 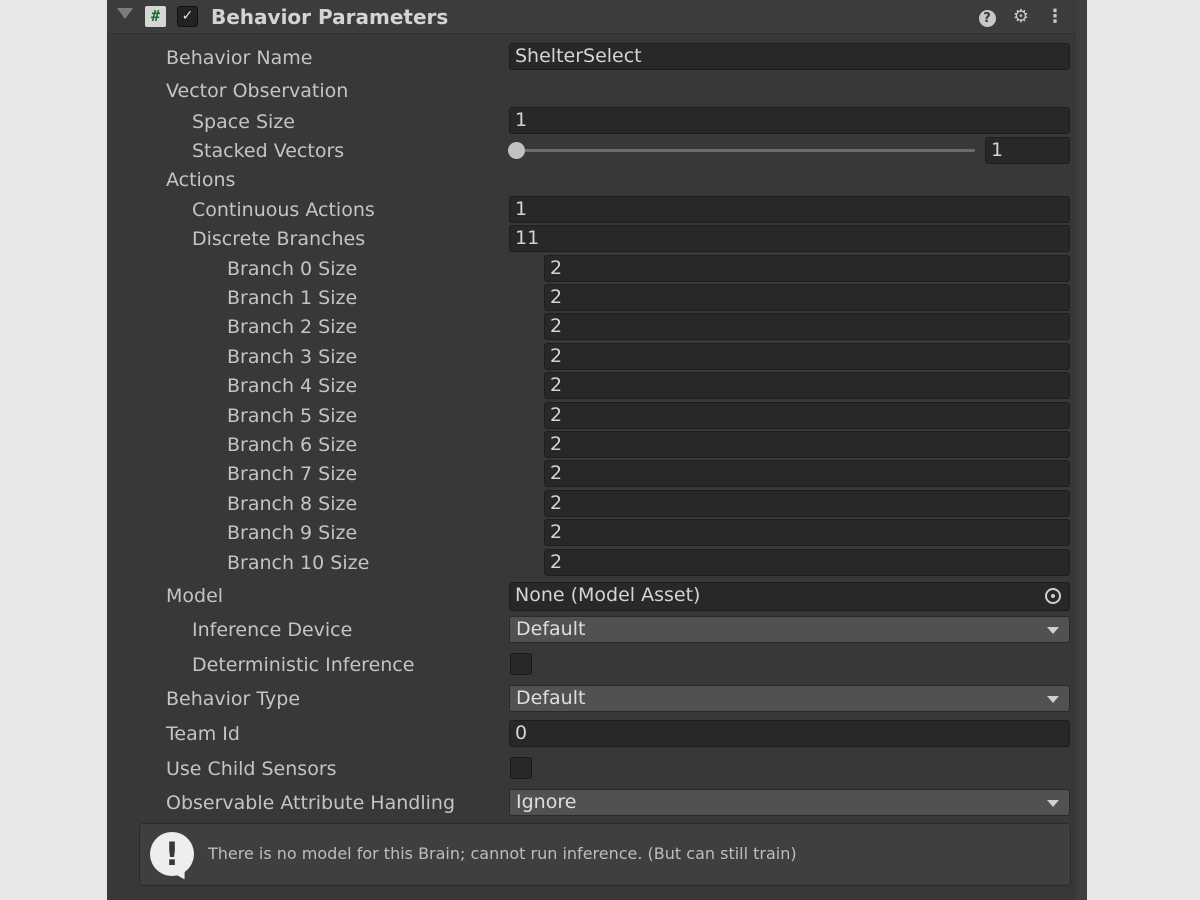 What do you see at coordinates (187, 16) in the screenshot?
I see `component-enabled-checkbox: ✓` at bounding box center [187, 16].